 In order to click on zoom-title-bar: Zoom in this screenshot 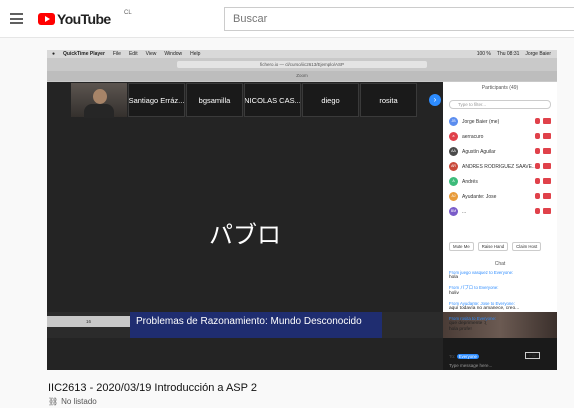, I will do `click(302, 76)`.